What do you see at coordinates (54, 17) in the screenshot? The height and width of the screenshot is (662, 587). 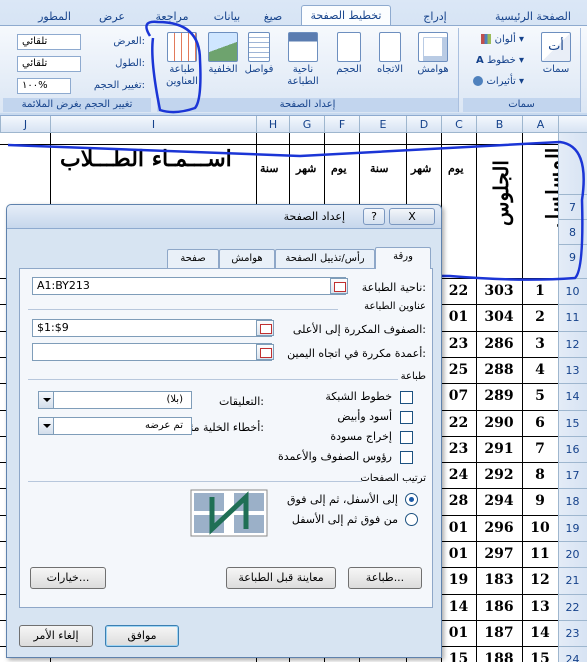 I see `tab-developer: المطور` at bounding box center [54, 17].